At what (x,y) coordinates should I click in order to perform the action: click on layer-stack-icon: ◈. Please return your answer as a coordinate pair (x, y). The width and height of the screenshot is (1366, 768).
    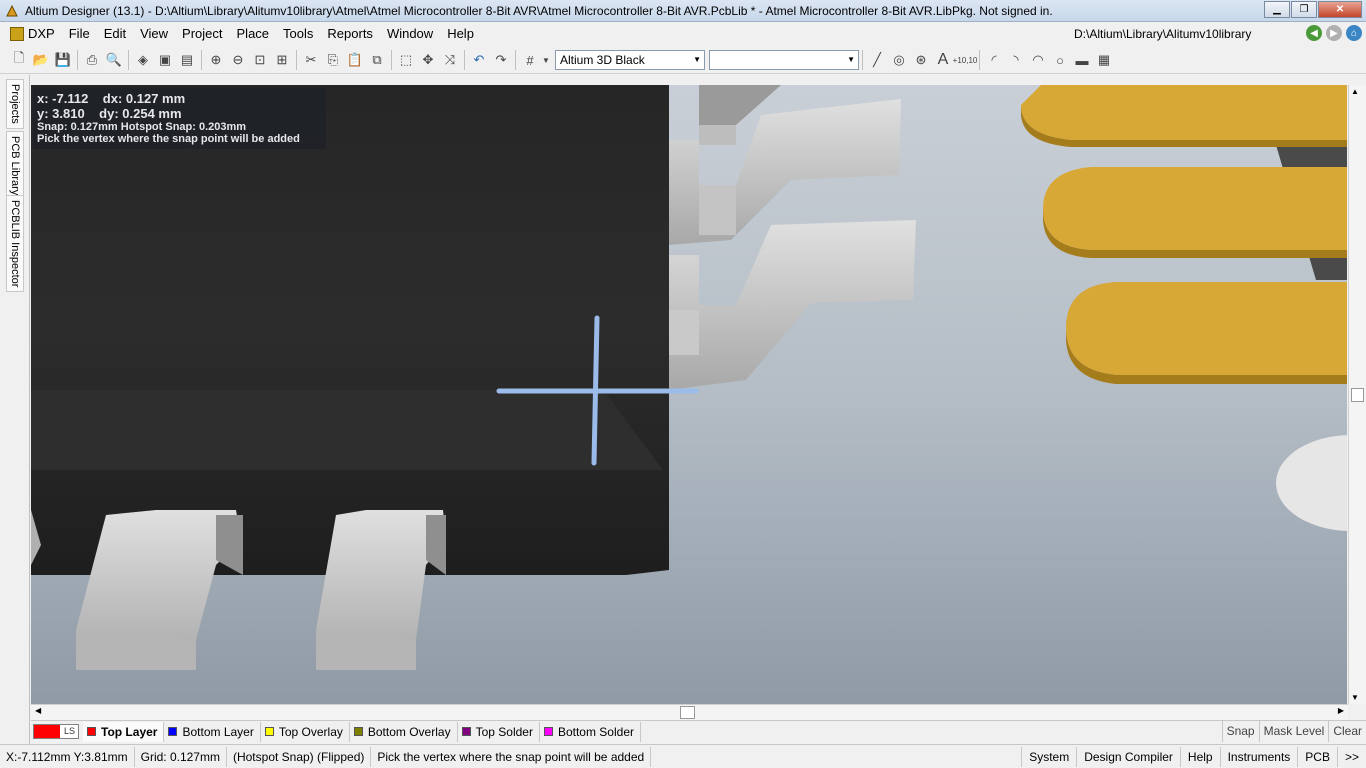
    Looking at the image, I should click on (143, 60).